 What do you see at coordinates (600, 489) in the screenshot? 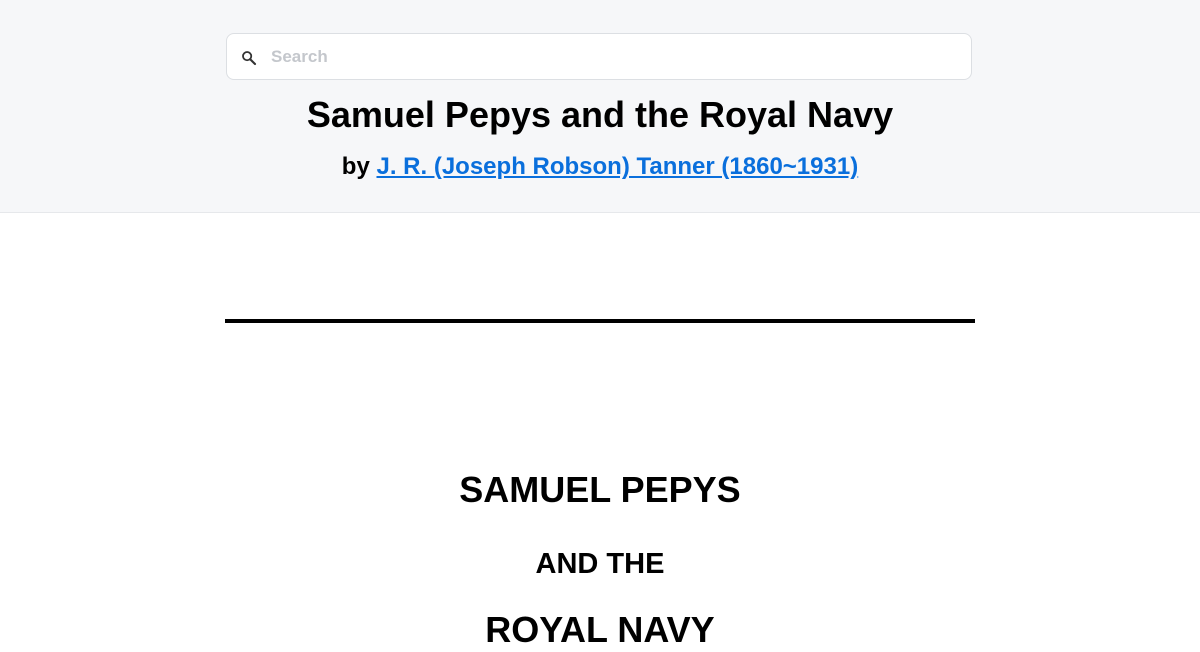
I see `content-heading: SAMUEL PEPYS` at bounding box center [600, 489].